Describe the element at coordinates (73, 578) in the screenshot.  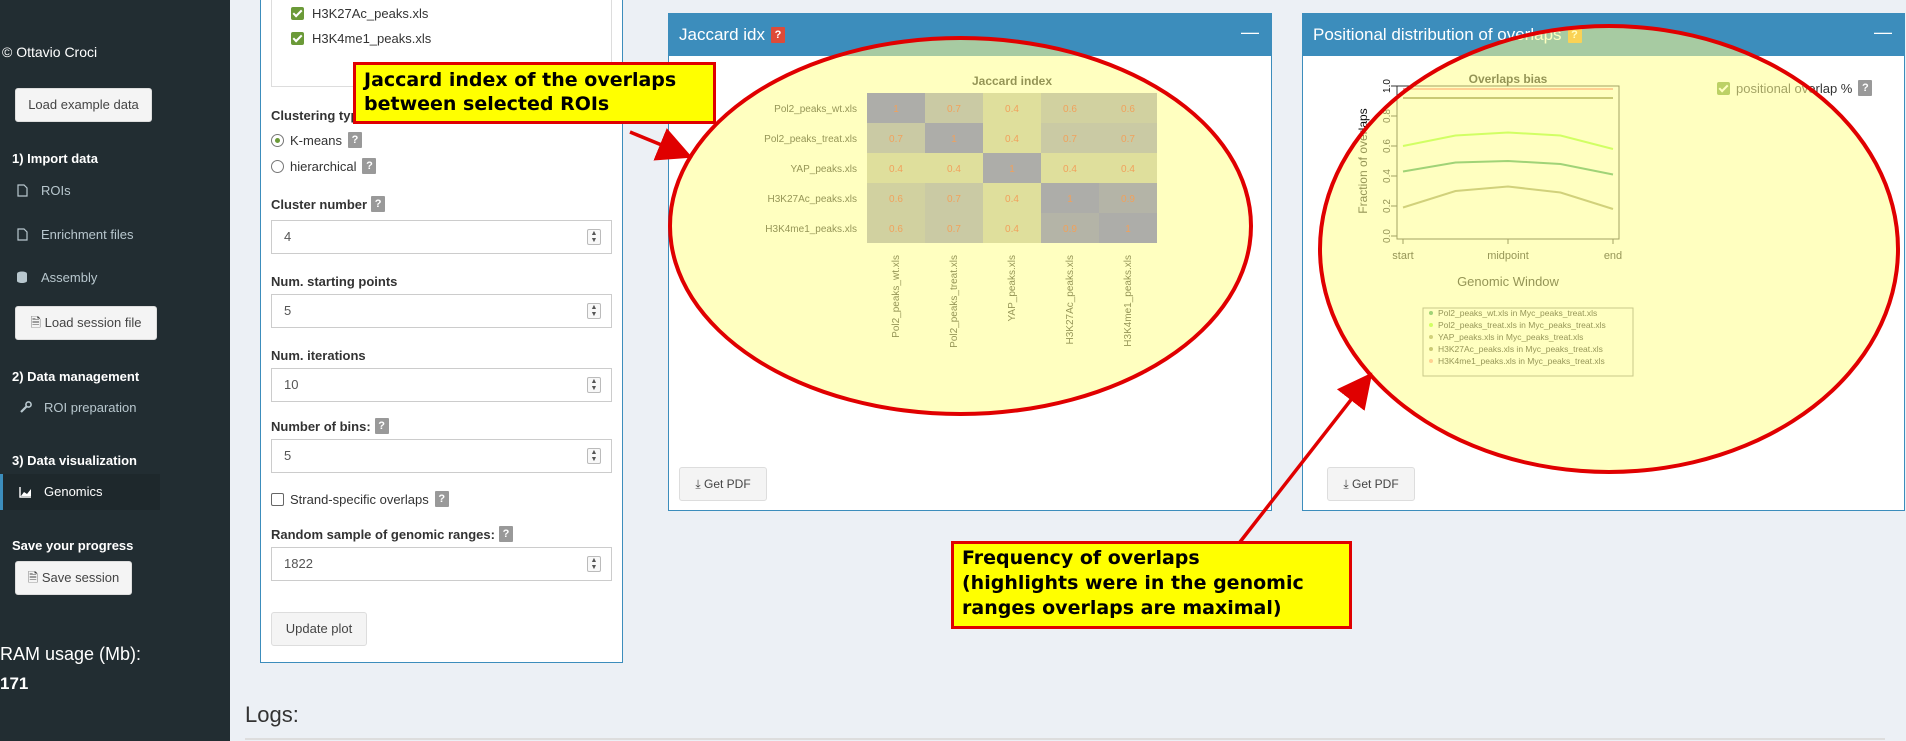
I see `save-session-button: 🗎 Save session` at that location.